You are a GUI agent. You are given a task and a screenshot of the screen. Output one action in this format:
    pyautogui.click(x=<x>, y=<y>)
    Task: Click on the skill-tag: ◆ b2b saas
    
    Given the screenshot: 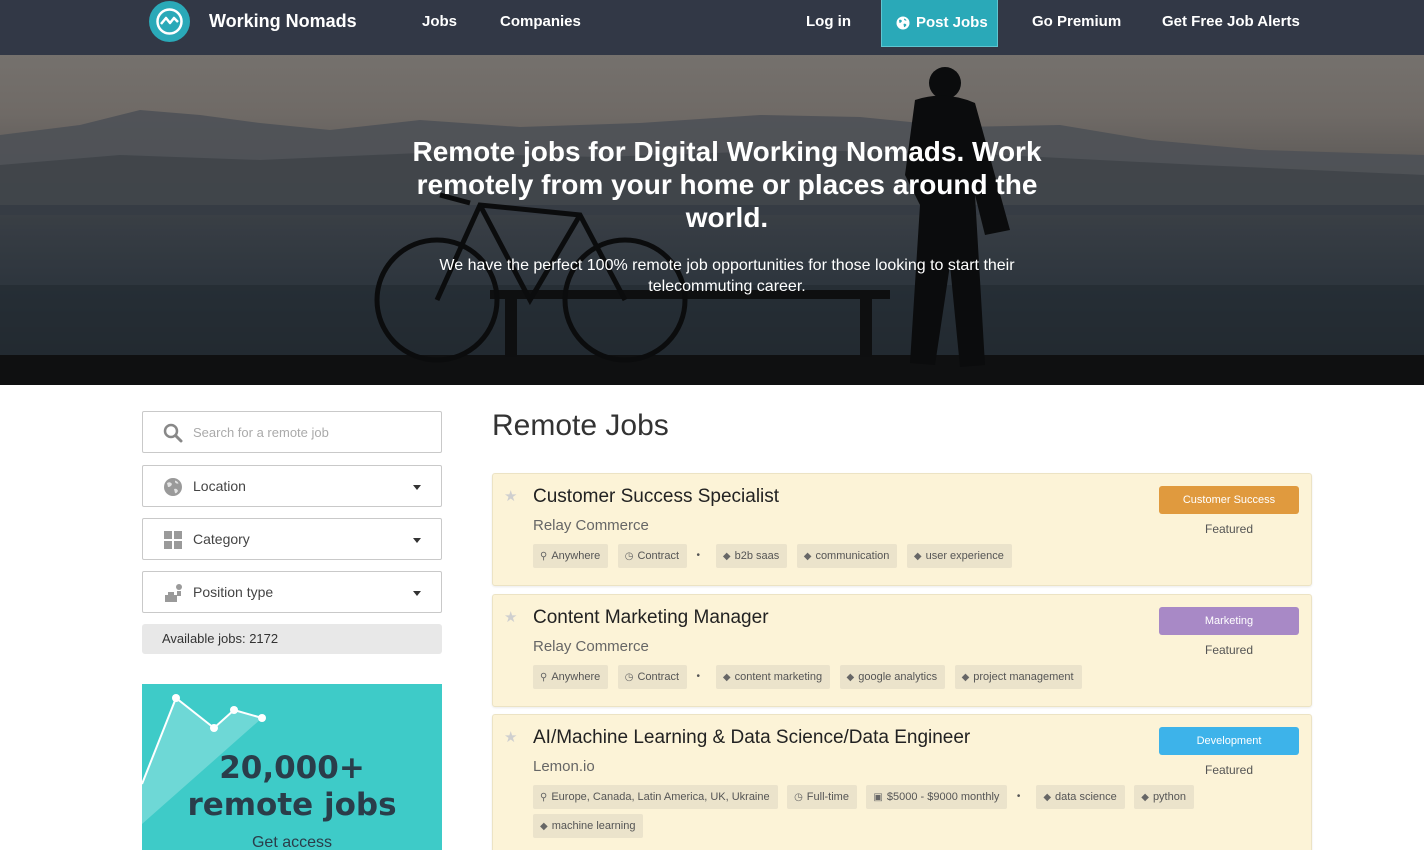 What is the action you would take?
    pyautogui.click(x=751, y=556)
    